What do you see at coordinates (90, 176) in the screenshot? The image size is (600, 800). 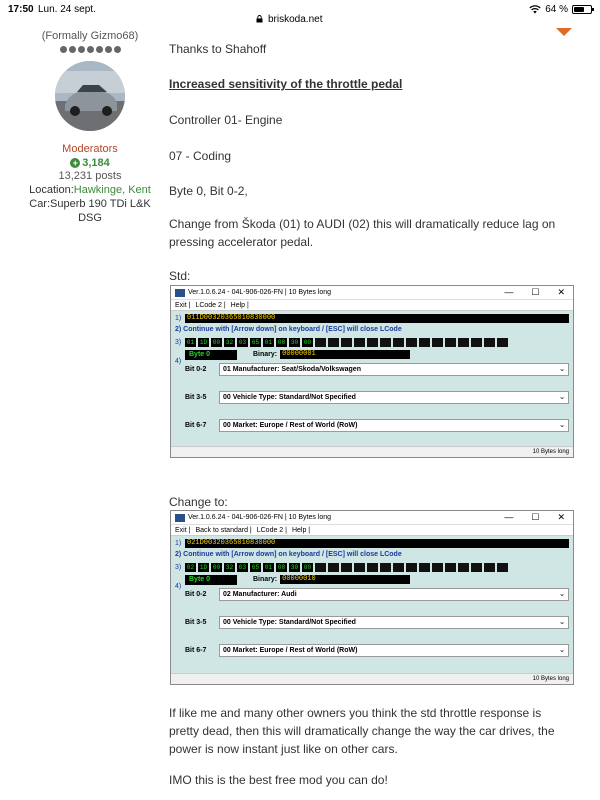 I see `post-count: 13,231 posts` at bounding box center [90, 176].